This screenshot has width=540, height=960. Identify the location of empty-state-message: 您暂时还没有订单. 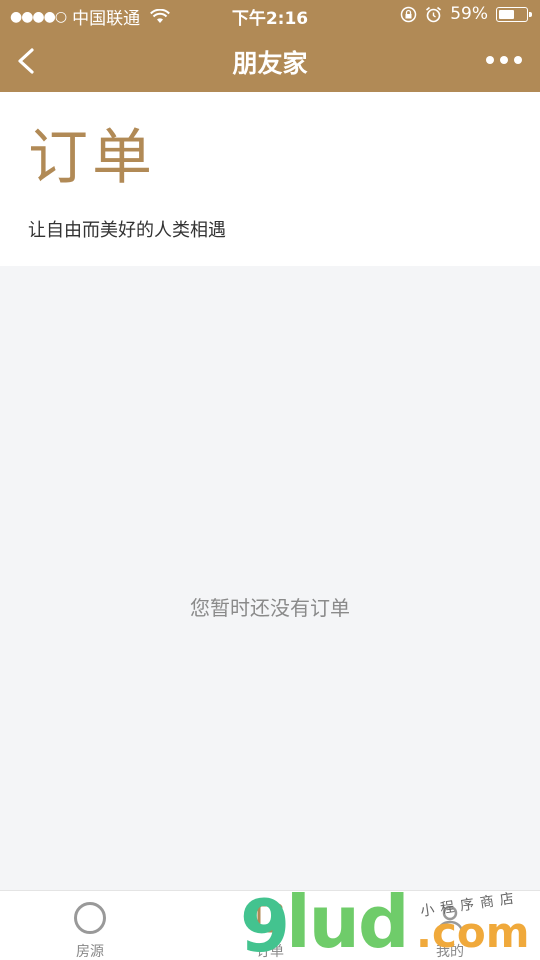
(270, 608).